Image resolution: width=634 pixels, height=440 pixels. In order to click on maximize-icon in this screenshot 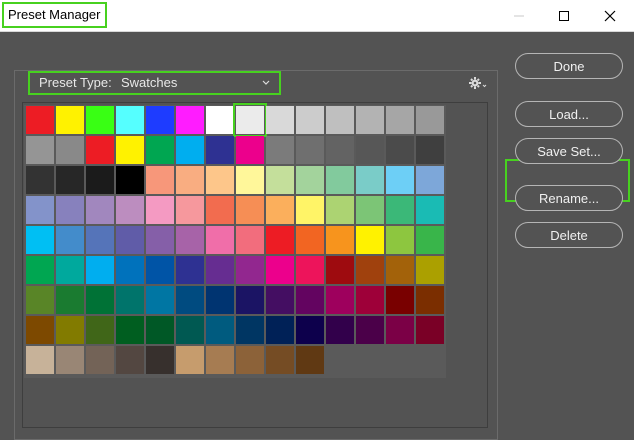, I will do `click(564, 15)`.